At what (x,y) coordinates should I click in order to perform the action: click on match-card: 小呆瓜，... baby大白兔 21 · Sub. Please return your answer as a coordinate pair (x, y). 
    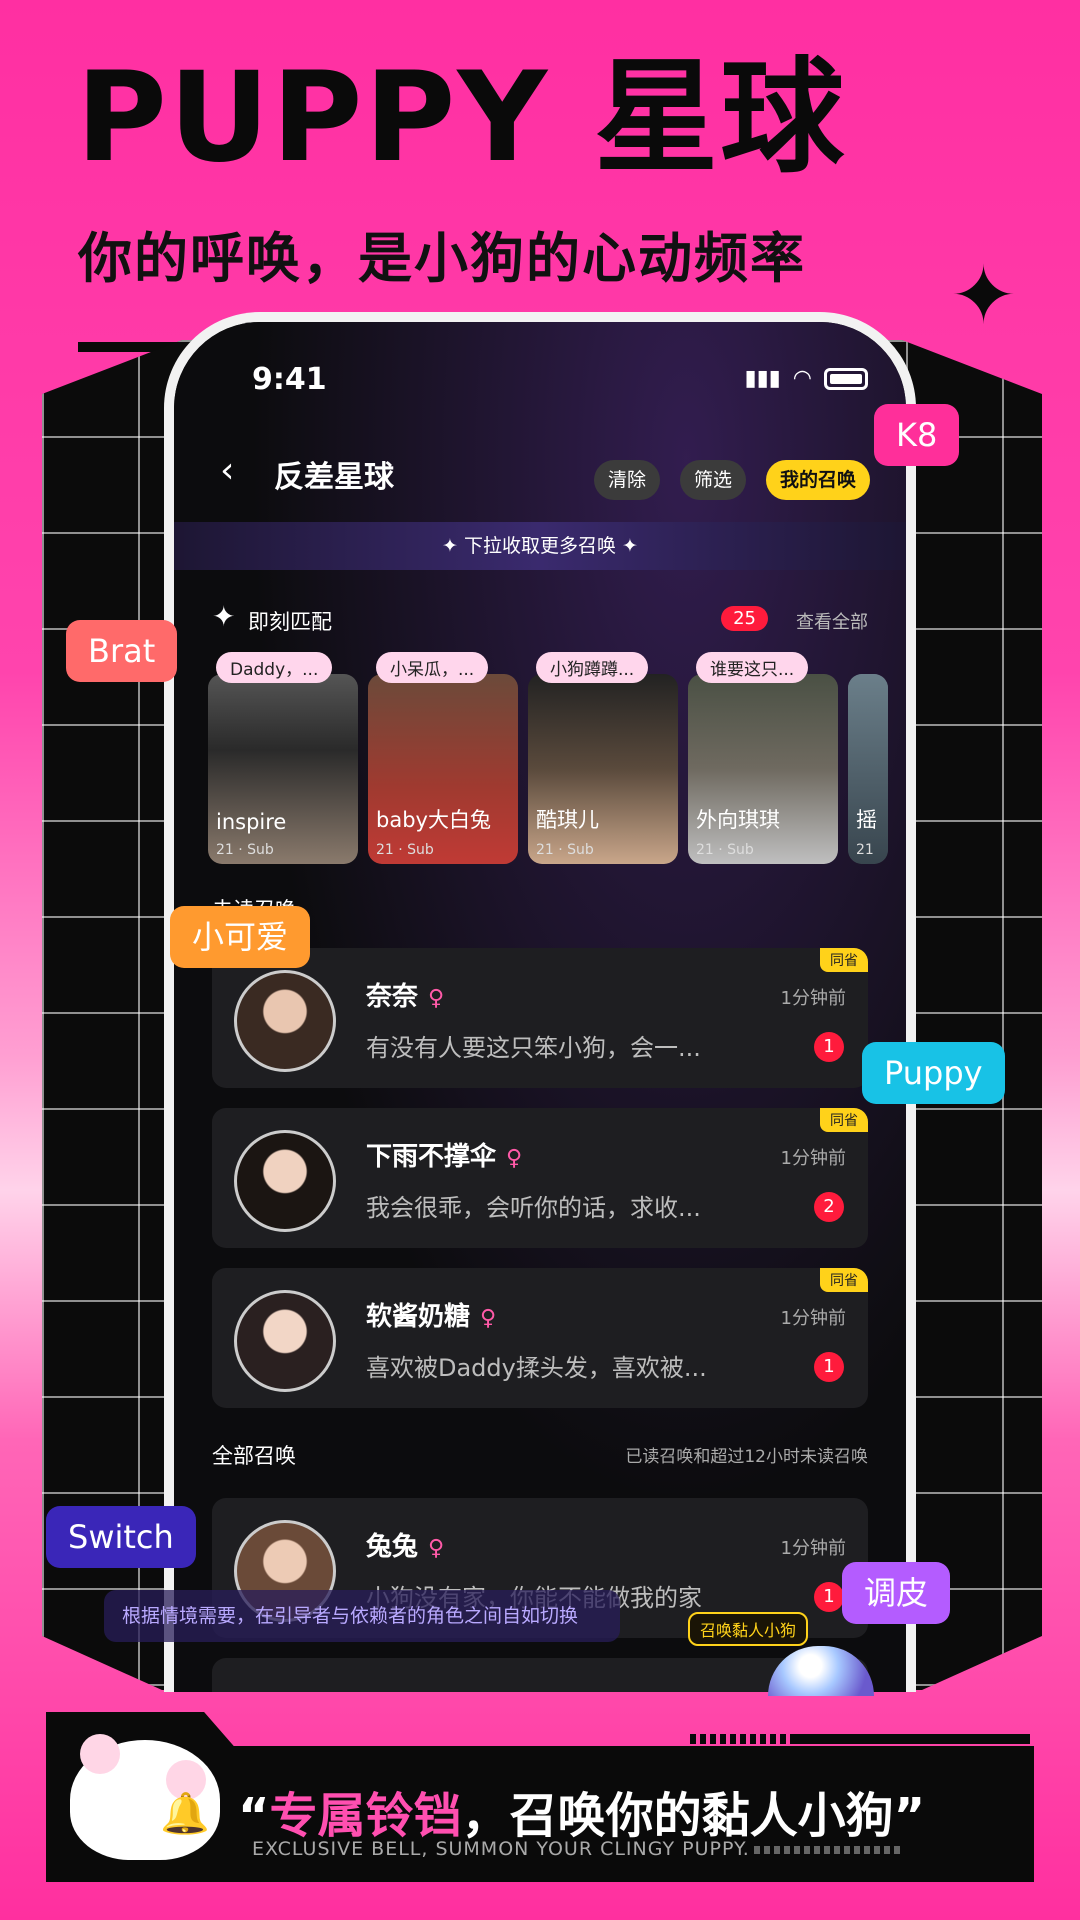
    Looking at the image, I should click on (443, 758).